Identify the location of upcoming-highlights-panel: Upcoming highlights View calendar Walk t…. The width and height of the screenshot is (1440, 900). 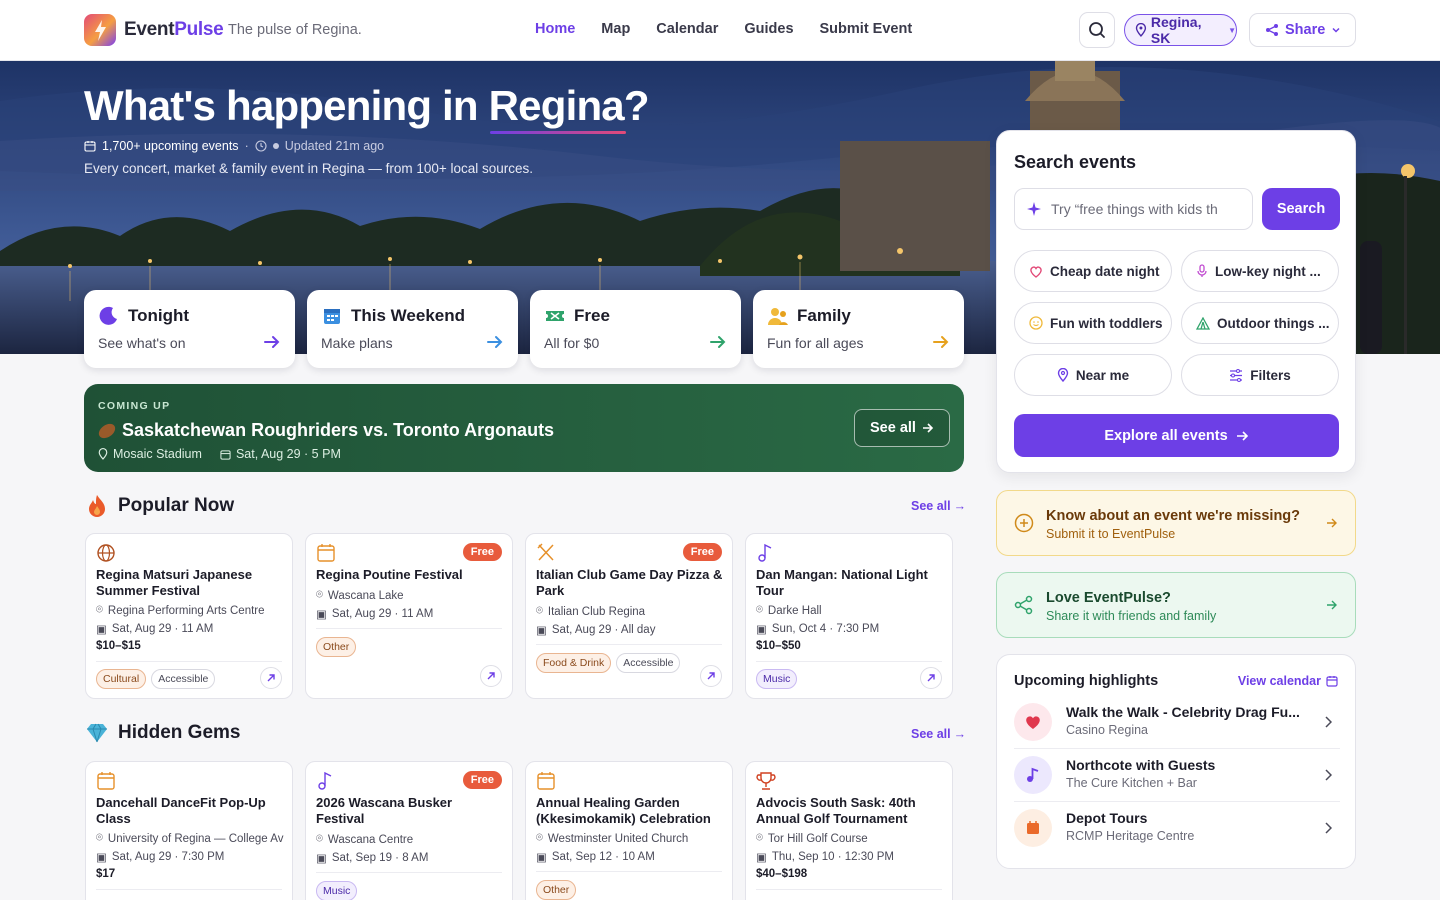
(1176, 761).